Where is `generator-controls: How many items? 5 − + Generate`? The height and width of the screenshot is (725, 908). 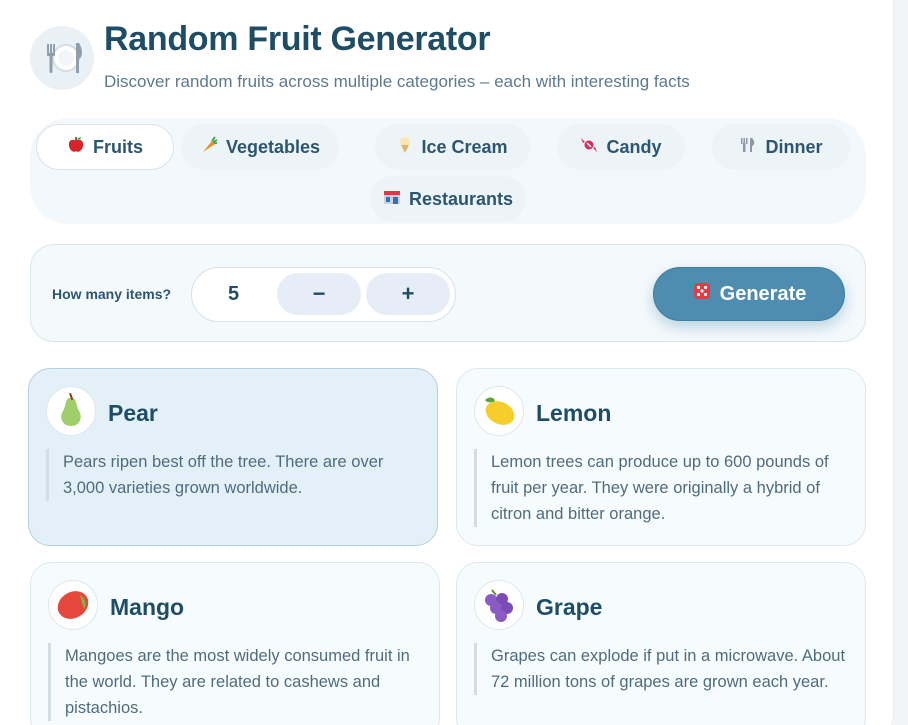
generator-controls: How many items? 5 − + Generate is located at coordinates (448, 293).